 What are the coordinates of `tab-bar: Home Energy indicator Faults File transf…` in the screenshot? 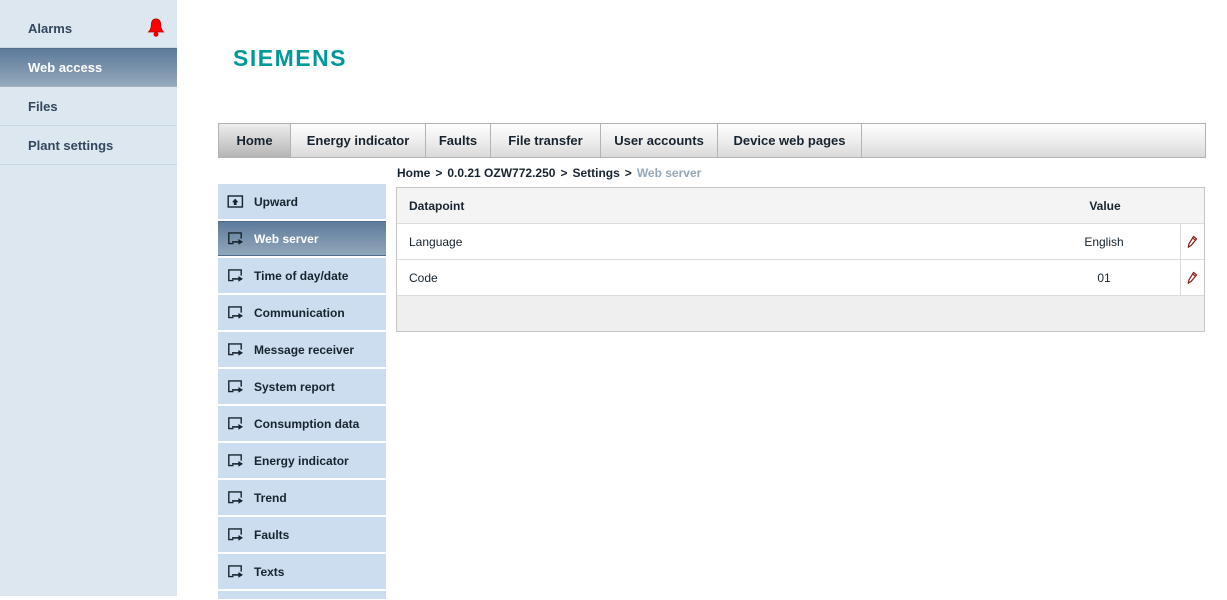 It's located at (712, 140).